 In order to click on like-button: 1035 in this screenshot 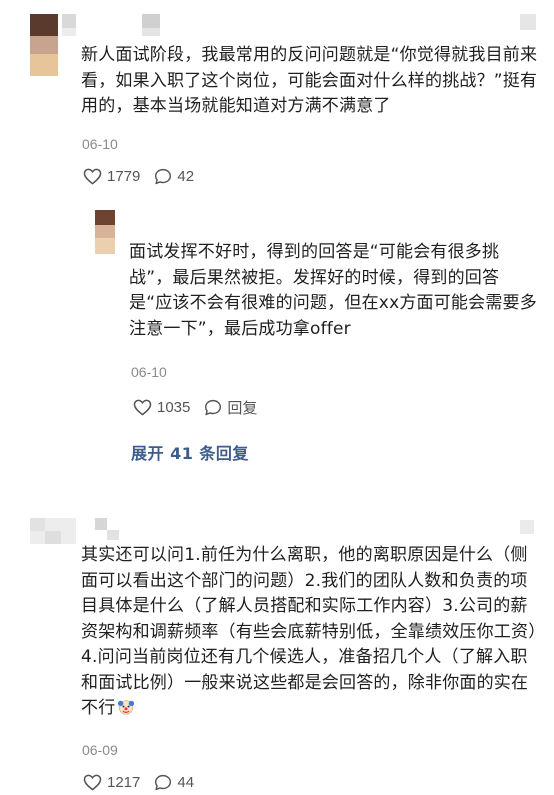, I will do `click(161, 407)`.